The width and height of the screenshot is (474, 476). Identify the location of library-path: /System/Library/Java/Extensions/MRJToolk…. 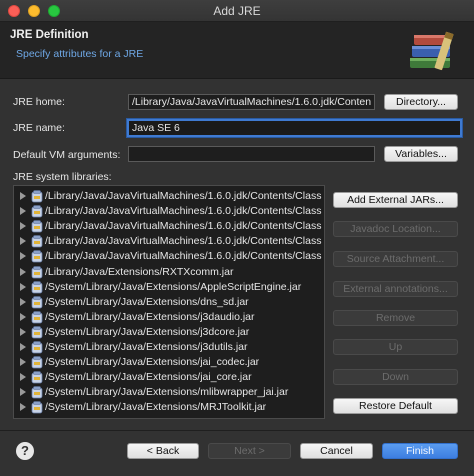
(156, 407).